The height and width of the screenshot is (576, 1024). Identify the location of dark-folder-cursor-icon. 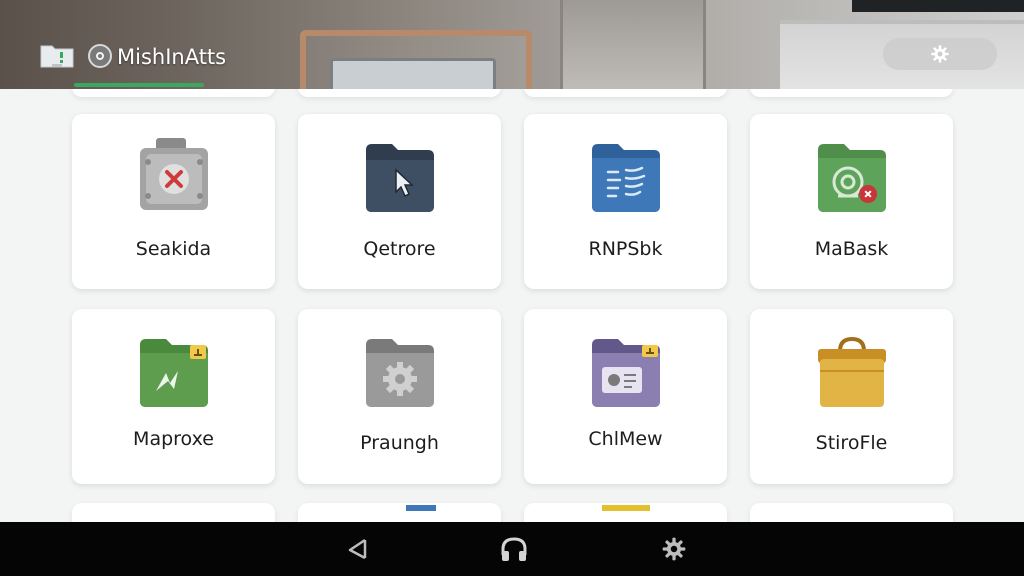
(400, 178).